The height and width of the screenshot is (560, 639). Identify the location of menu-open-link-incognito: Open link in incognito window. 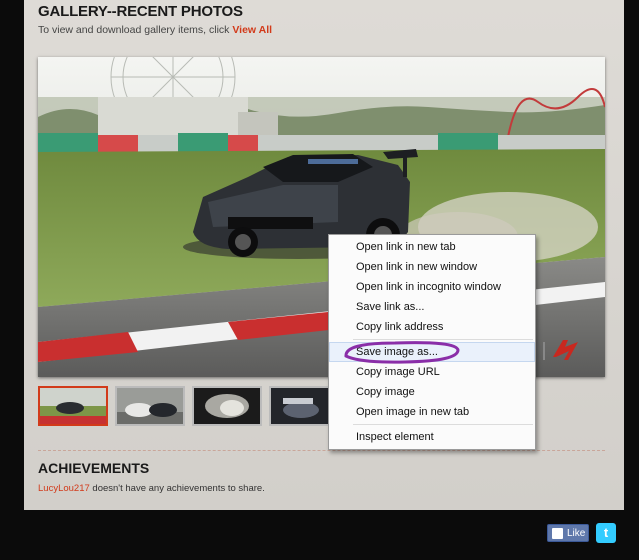
(432, 287).